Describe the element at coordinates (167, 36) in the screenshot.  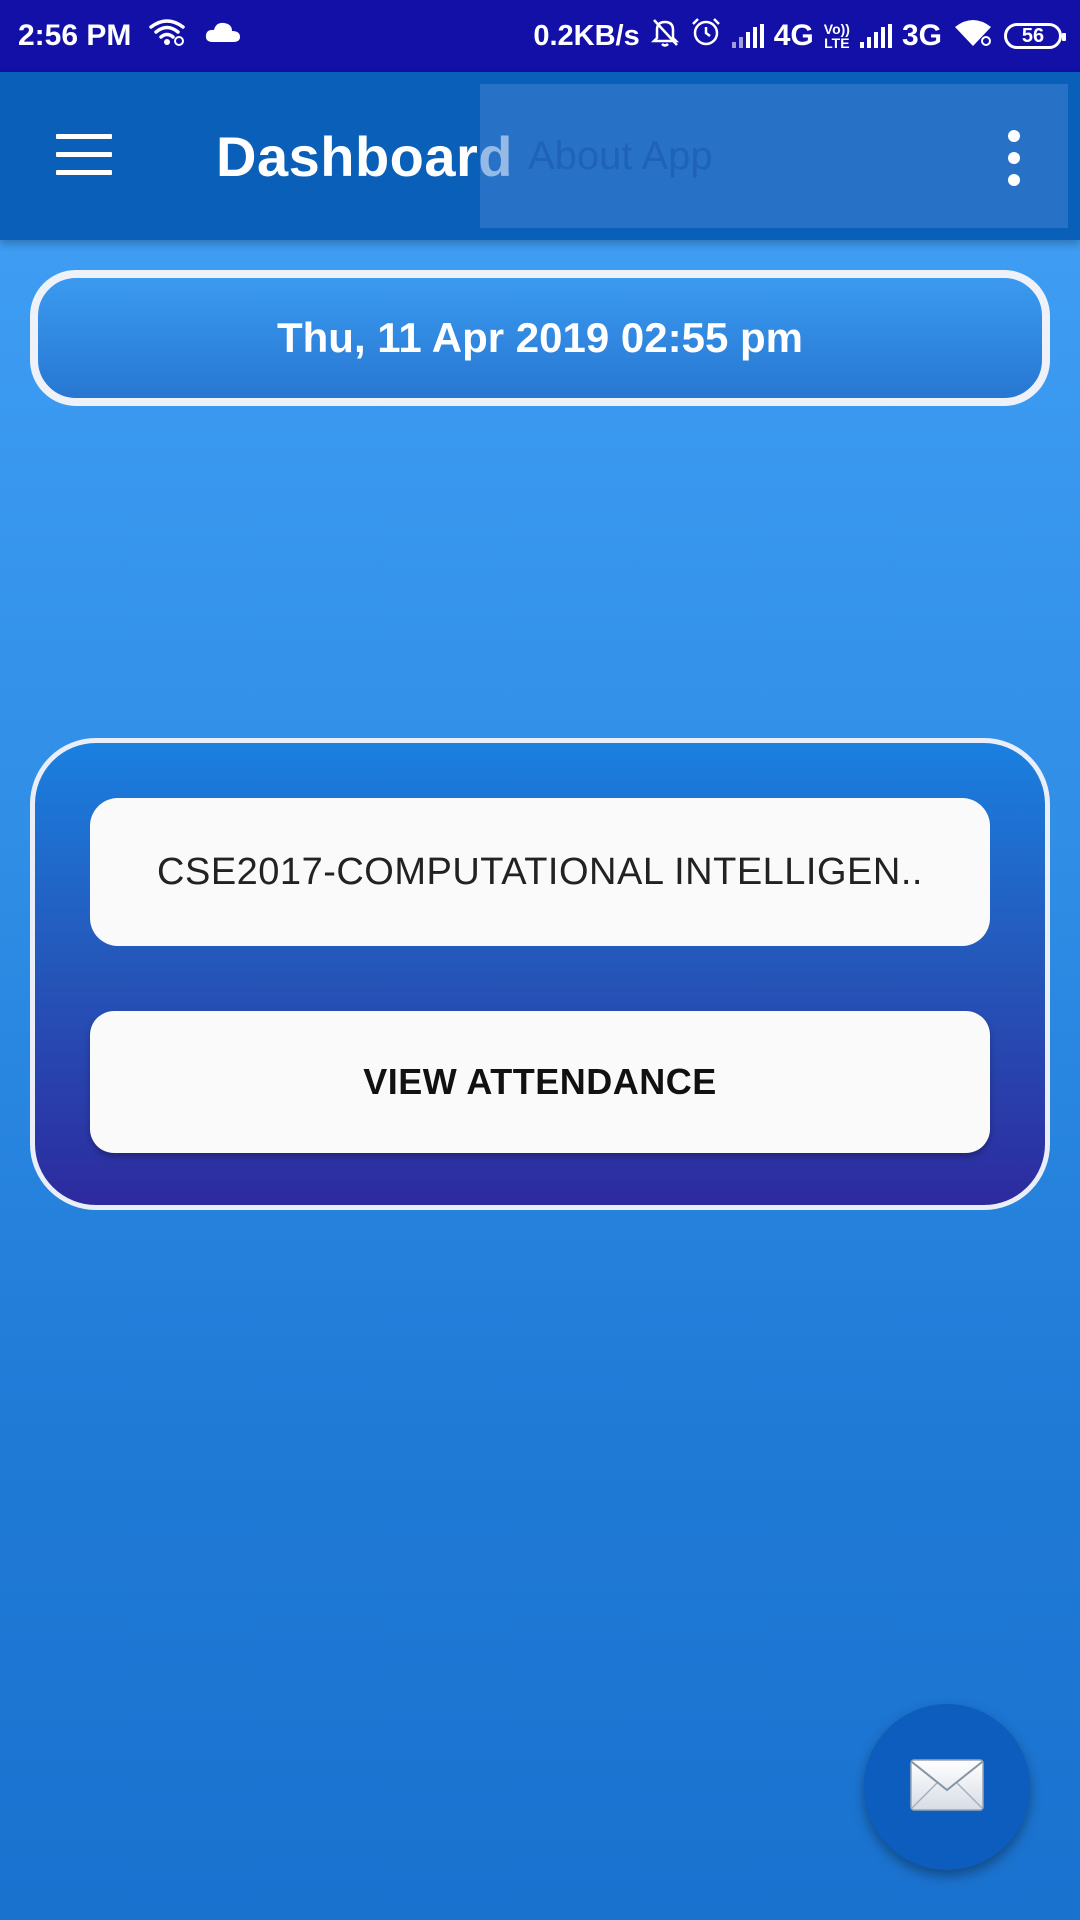
I see `wifi-link-icon` at that location.